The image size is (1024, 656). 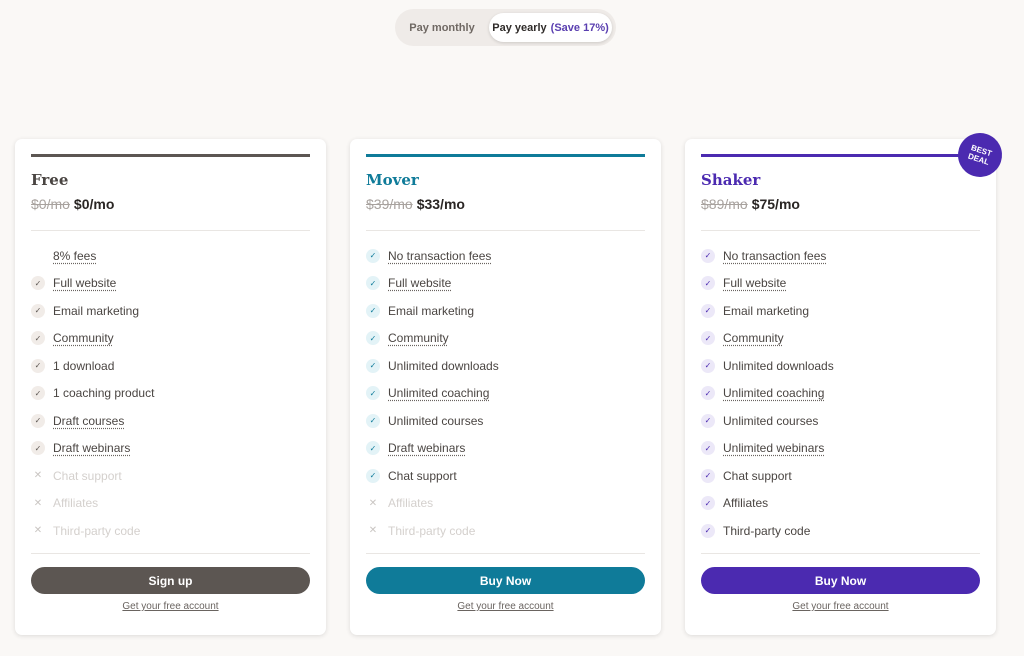 What do you see at coordinates (443, 365) in the screenshot?
I see `feature-label: Unlimited downloads` at bounding box center [443, 365].